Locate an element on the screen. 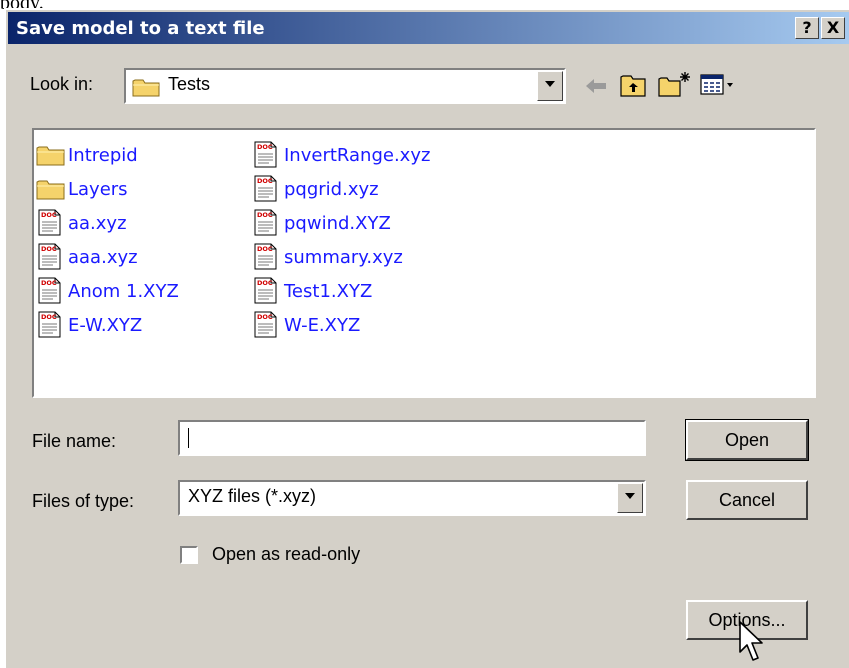 This screenshot has width=849, height=668. cancel-button: Cancel is located at coordinates (747, 500).